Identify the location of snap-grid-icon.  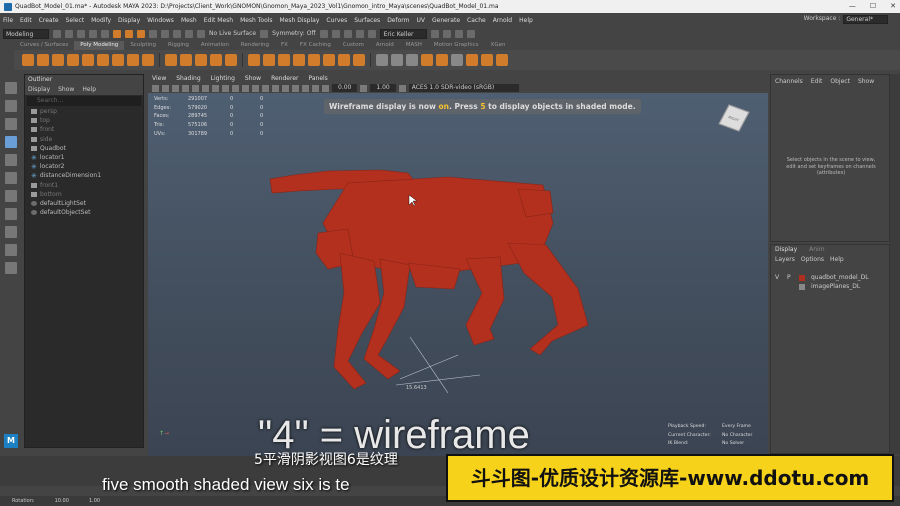
(153, 33).